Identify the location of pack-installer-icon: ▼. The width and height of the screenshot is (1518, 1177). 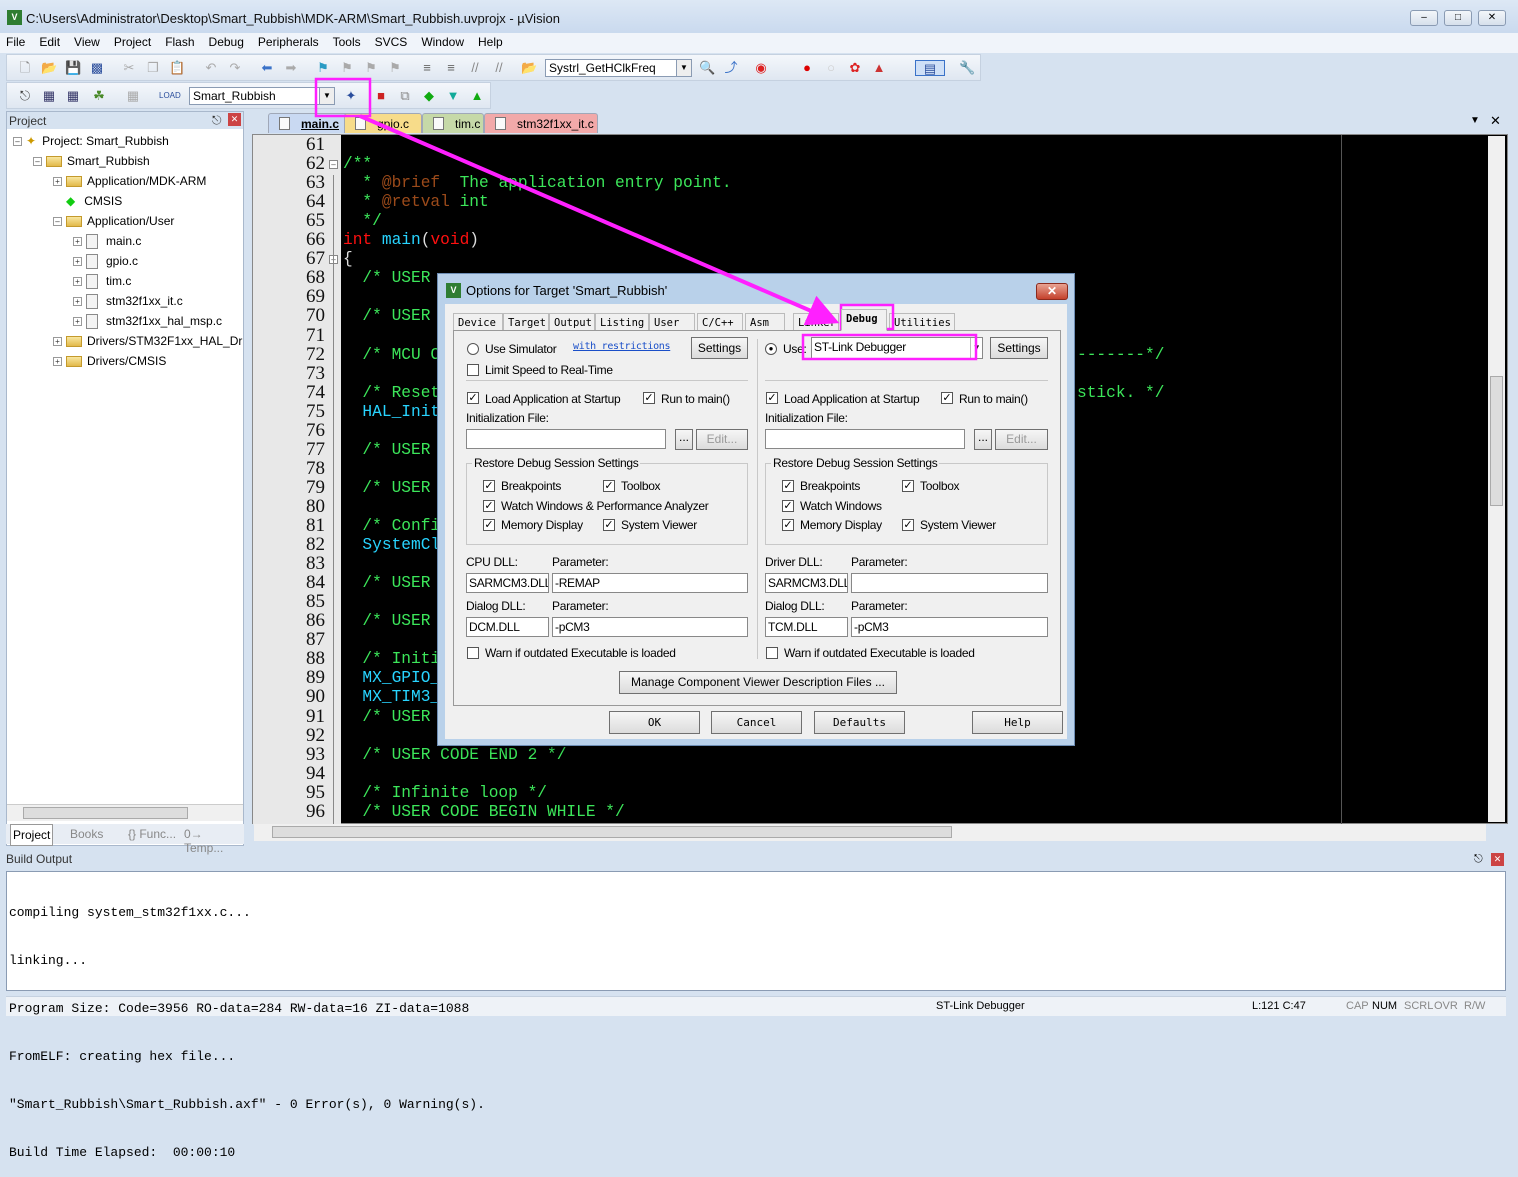
(453, 96).